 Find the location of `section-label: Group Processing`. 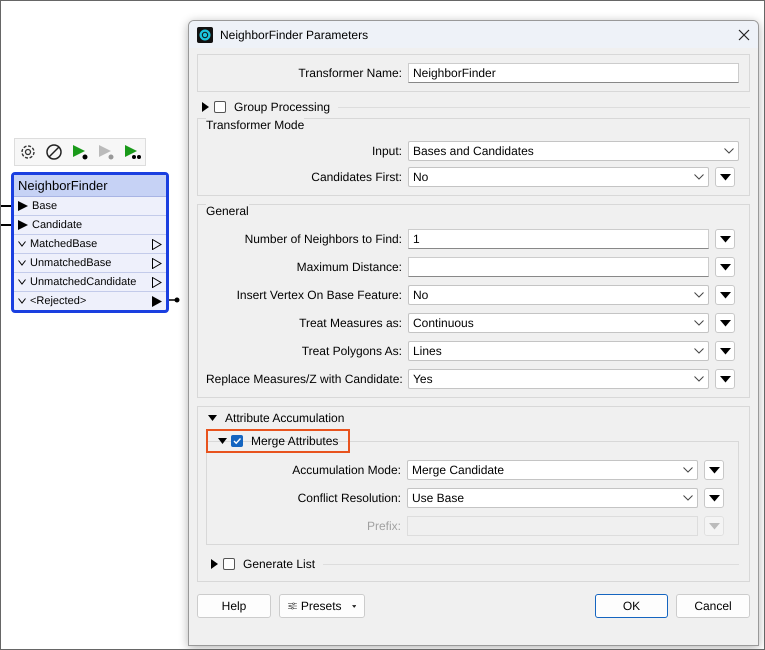

section-label: Group Processing is located at coordinates (282, 107).